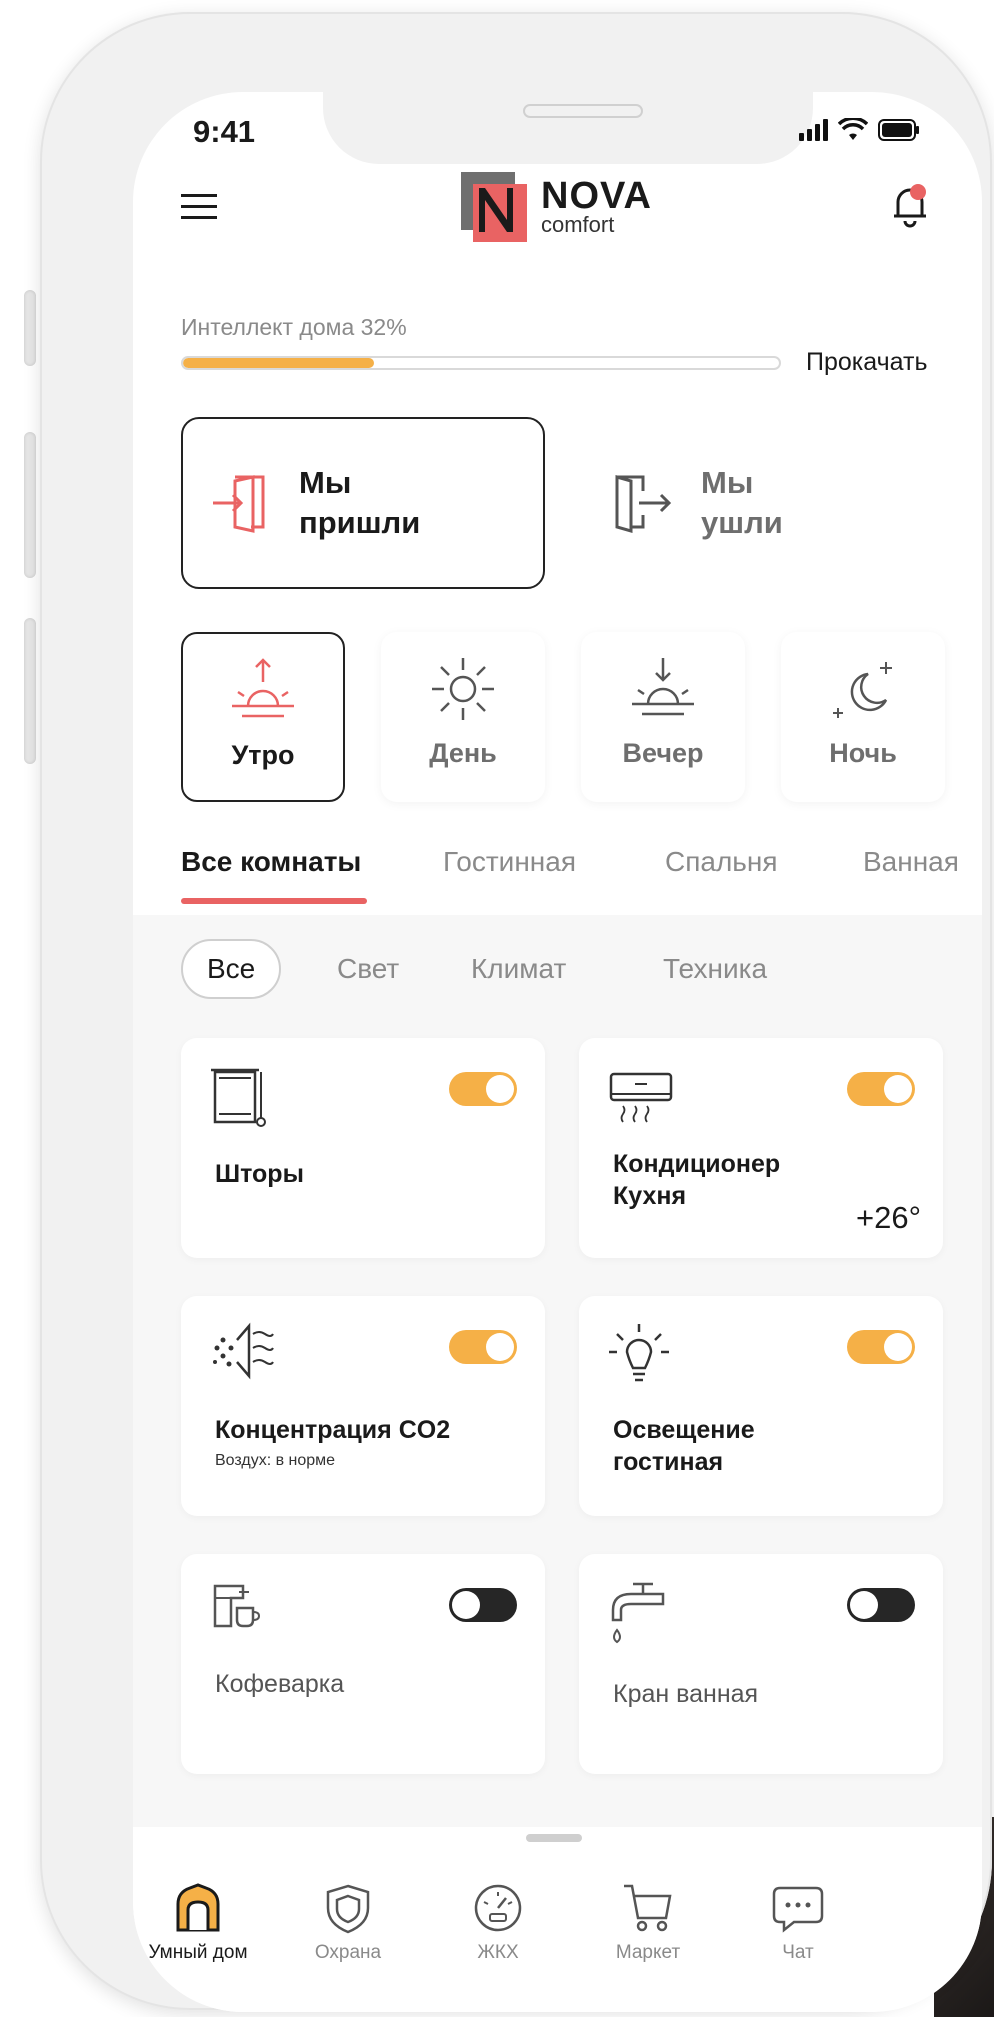 Image resolution: width=994 pixels, height=2017 pixels. I want to click on status-time: 9:41, so click(224, 131).